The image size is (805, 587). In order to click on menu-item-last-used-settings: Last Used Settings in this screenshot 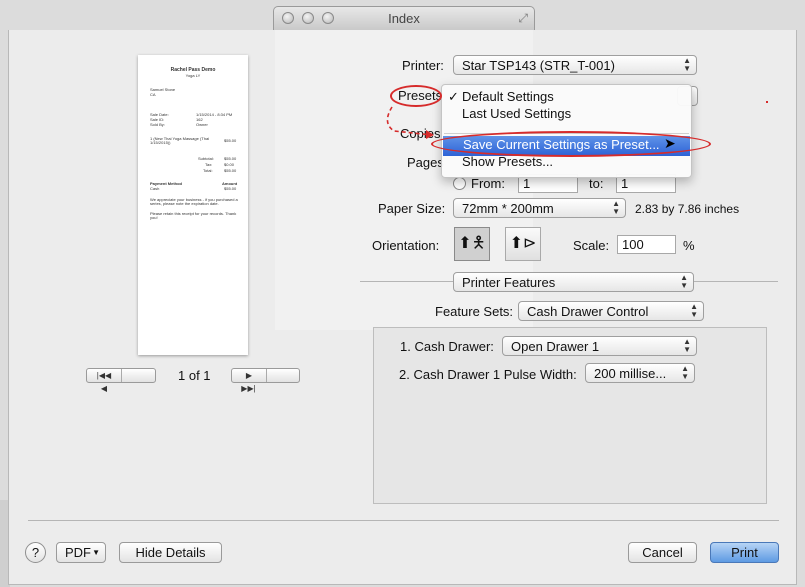, I will do `click(566, 114)`.